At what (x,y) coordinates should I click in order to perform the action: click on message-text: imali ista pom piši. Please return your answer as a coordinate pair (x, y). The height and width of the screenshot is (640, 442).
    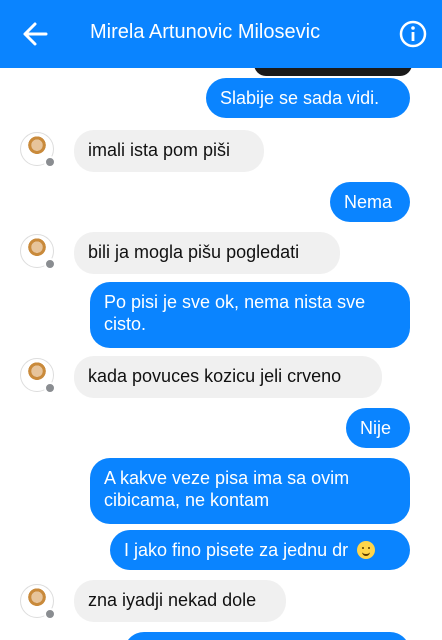
    Looking at the image, I should click on (159, 150).